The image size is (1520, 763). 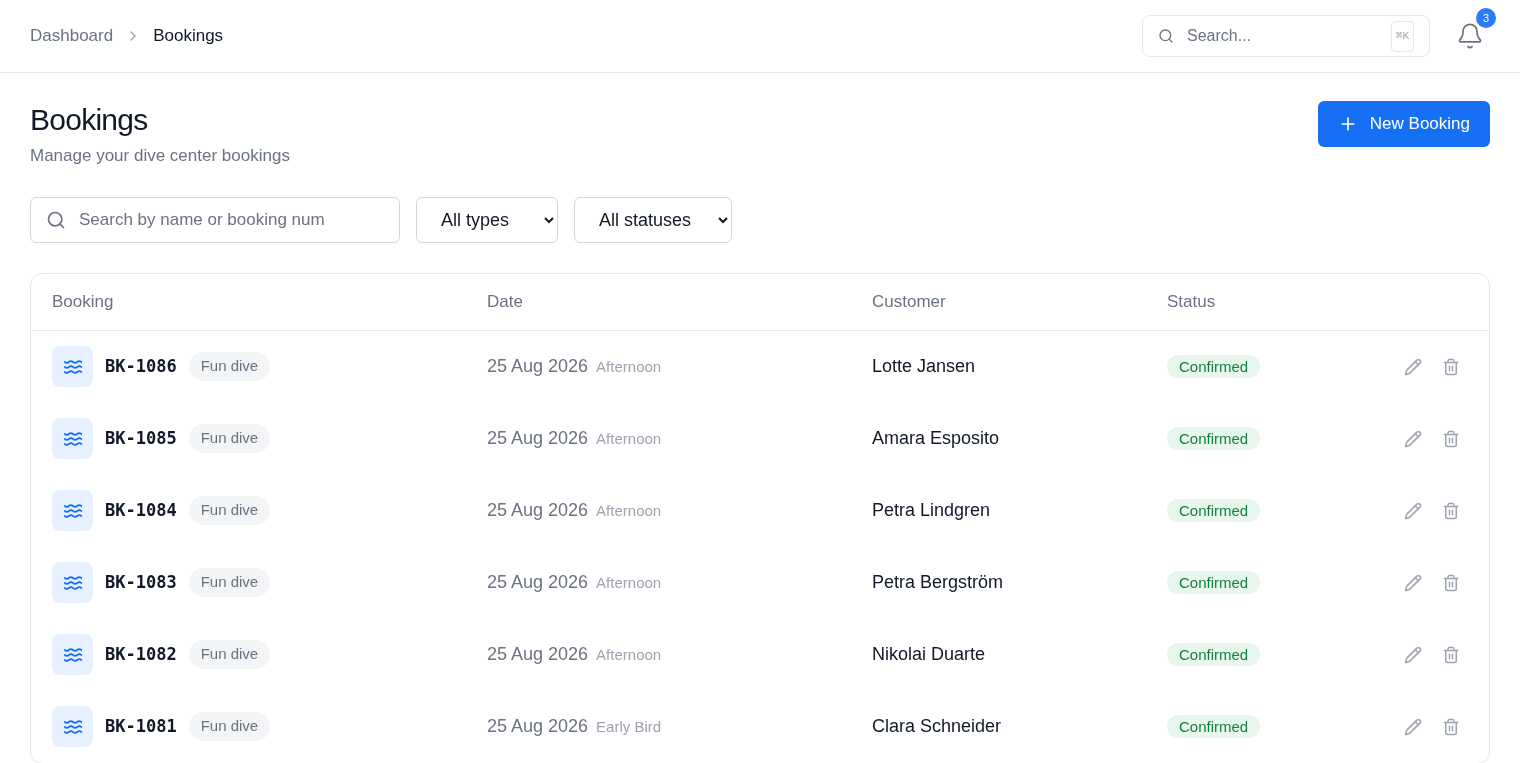 I want to click on column-header: Customer, so click(x=909, y=301).